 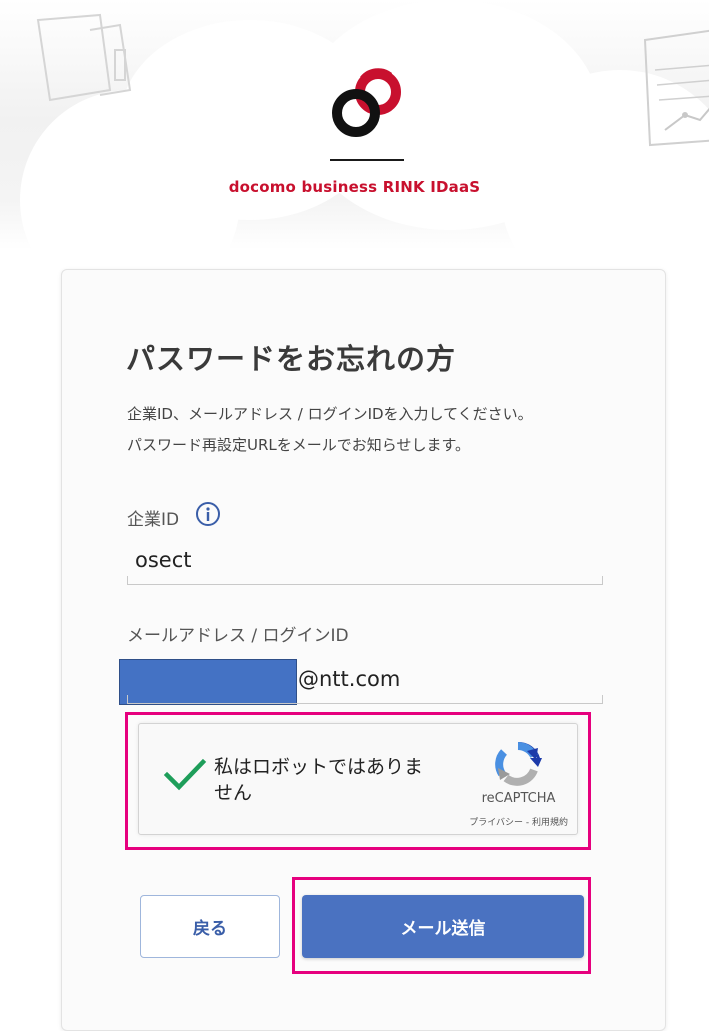 I want to click on recaptcha-brand: reCAPTCHA, so click(x=518, y=798).